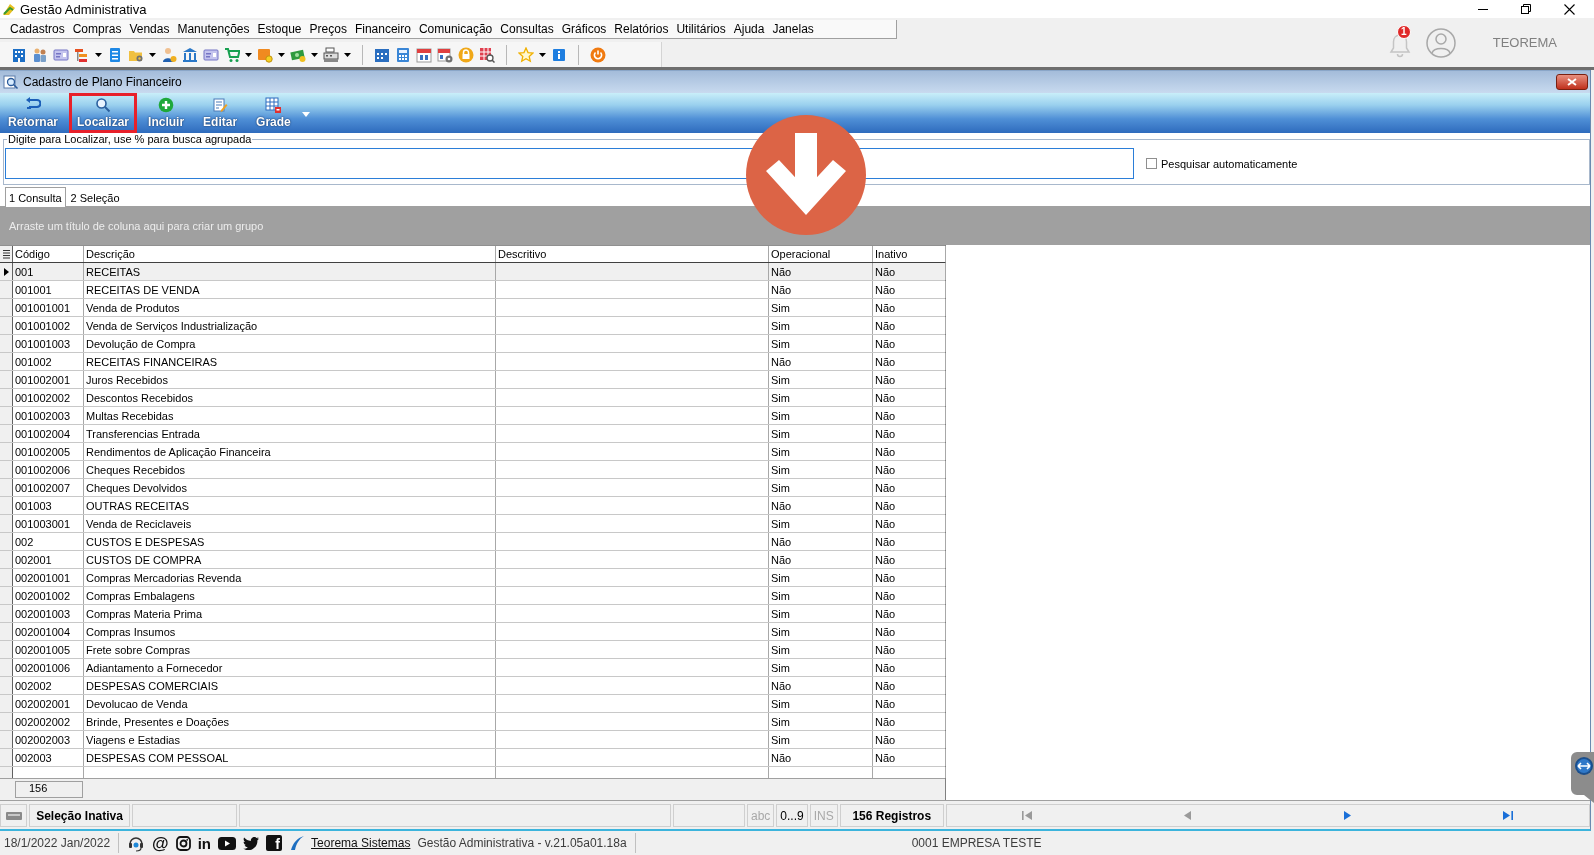 This screenshot has height=855, width=1594. What do you see at coordinates (48, 649) in the screenshot?
I see `table-cell: 002001005` at bounding box center [48, 649].